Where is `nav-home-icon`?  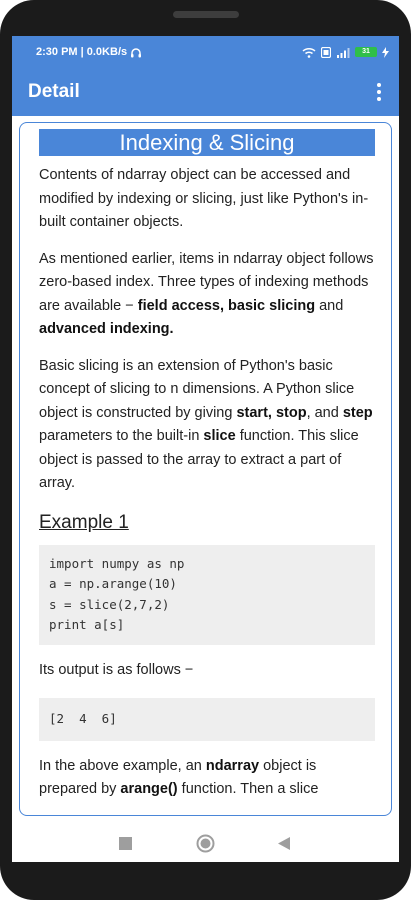 nav-home-icon is located at coordinates (205, 843).